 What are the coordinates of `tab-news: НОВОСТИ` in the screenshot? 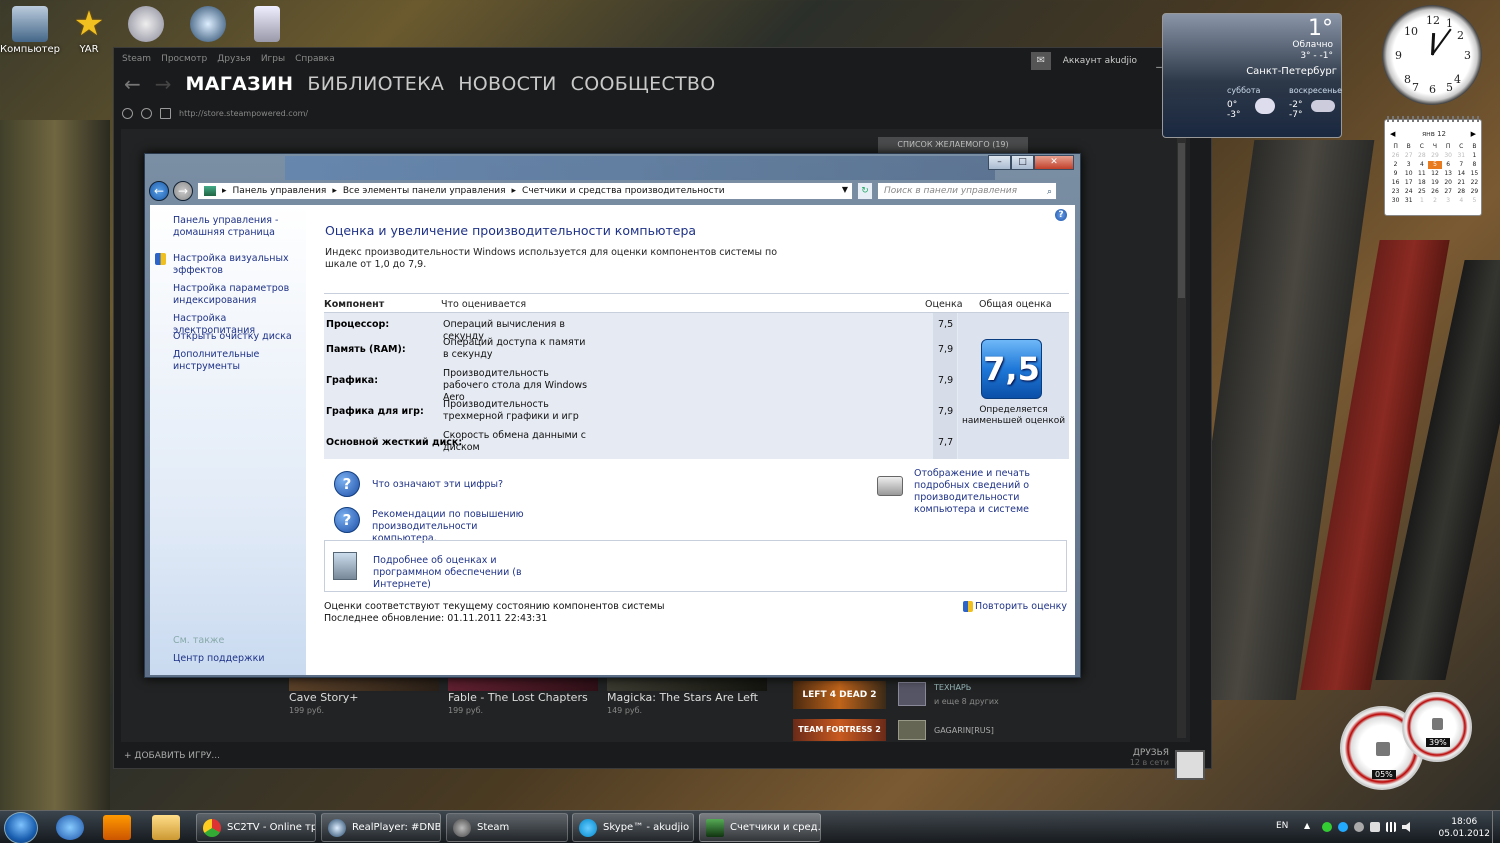 It's located at (507, 84).